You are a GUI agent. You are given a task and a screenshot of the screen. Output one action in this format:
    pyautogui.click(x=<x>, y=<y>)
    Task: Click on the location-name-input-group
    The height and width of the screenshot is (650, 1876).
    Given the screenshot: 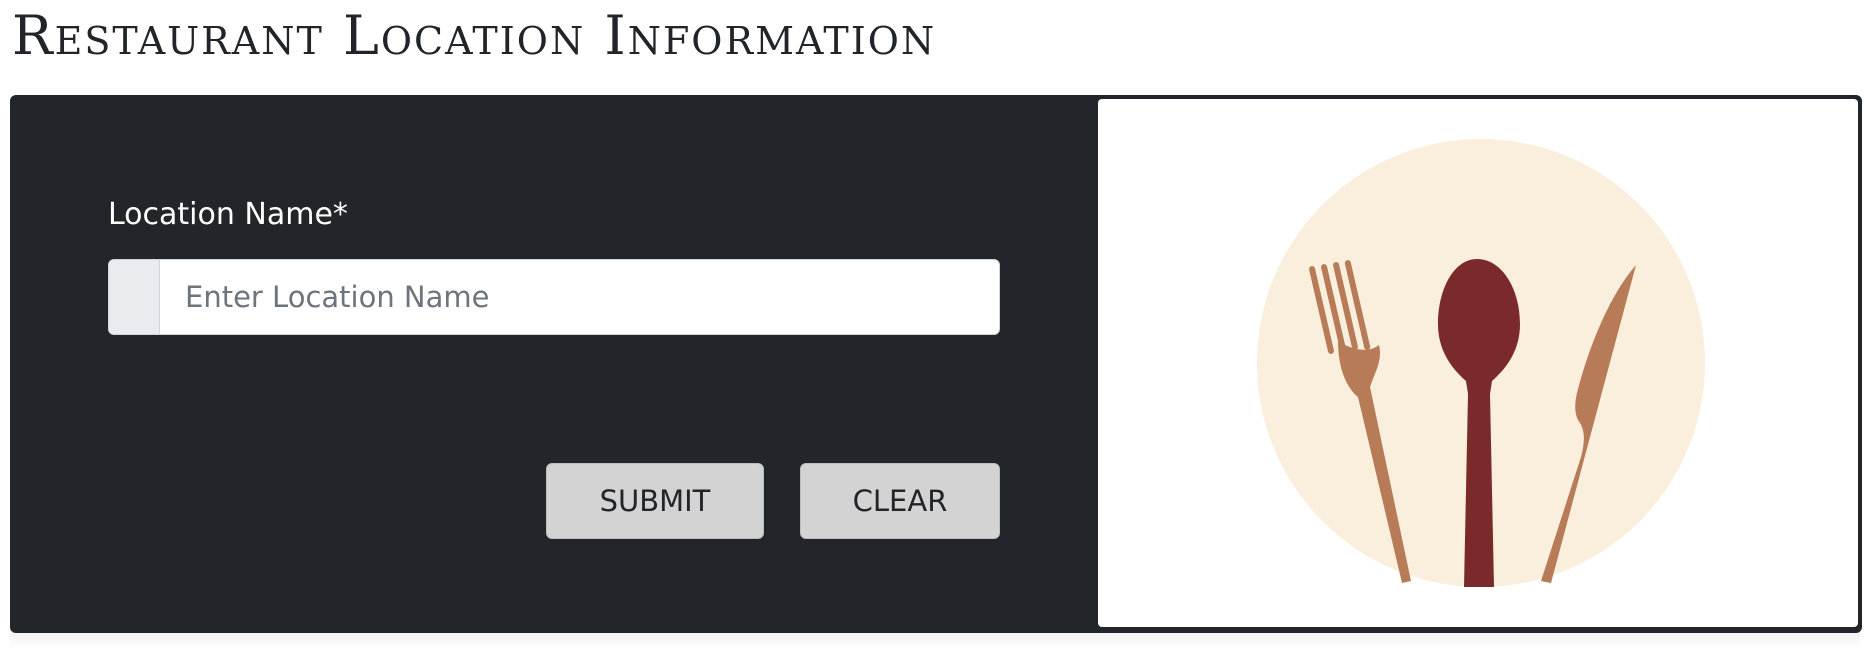 What is the action you would take?
    pyautogui.click(x=554, y=297)
    